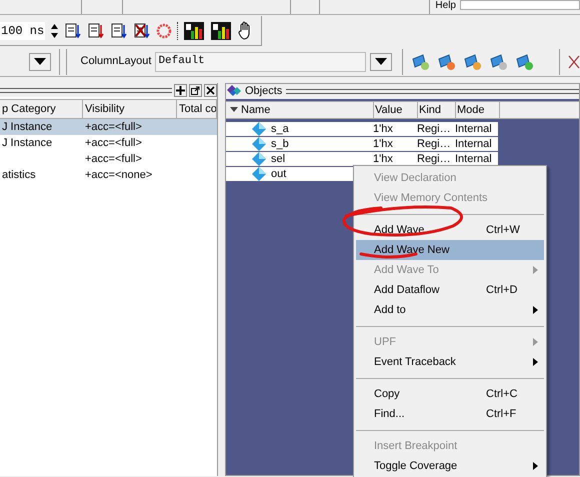 This screenshot has width=580, height=477. Describe the element at coordinates (118, 174) in the screenshot. I see `table-cell: +acc=<none>` at that location.